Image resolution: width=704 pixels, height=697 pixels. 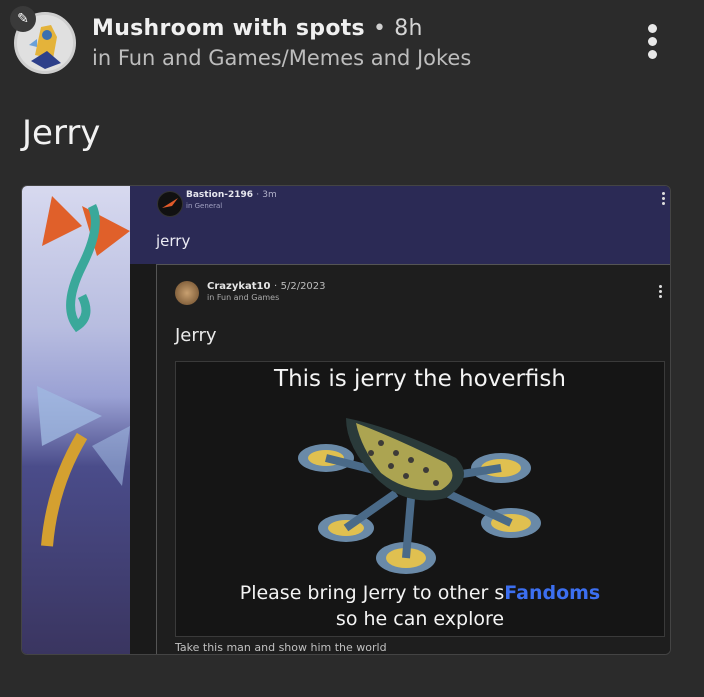 I want to click on meme-bottom-text-line1: Please bring Jerry to other sFandoms, so click(x=420, y=593).